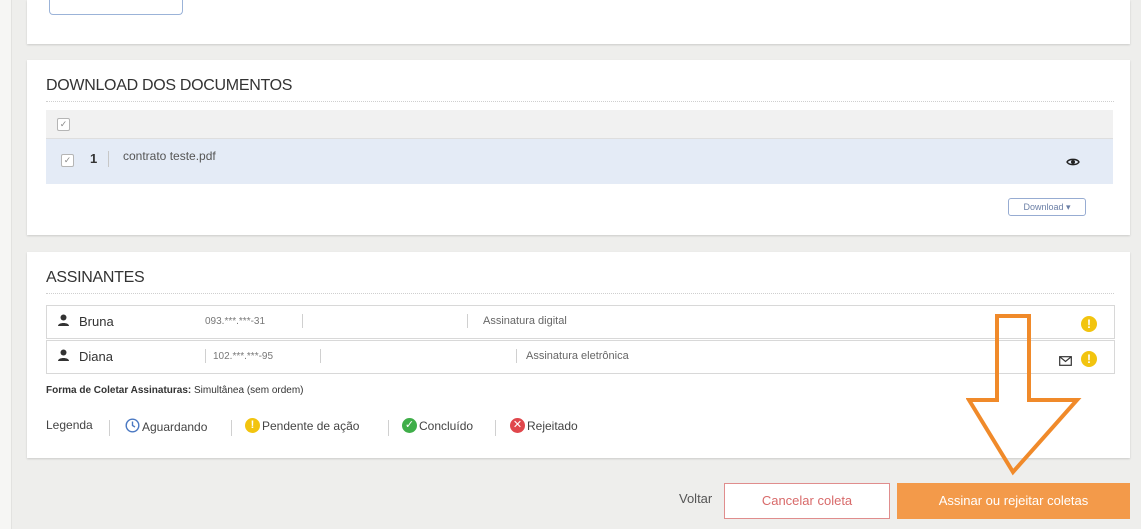 Image resolution: width=1141 pixels, height=529 pixels. What do you see at coordinates (132, 427) in the screenshot?
I see `clock-icon` at bounding box center [132, 427].